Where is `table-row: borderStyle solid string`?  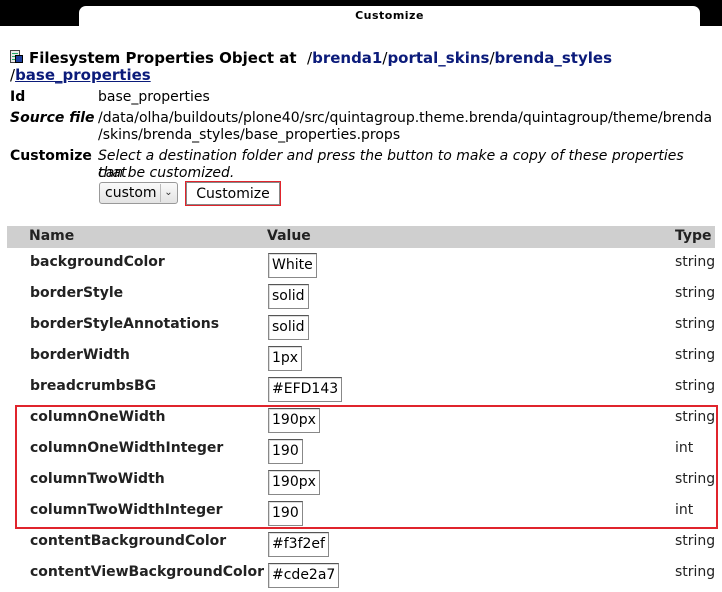
table-row: borderStyle solid string is located at coordinates (361, 296).